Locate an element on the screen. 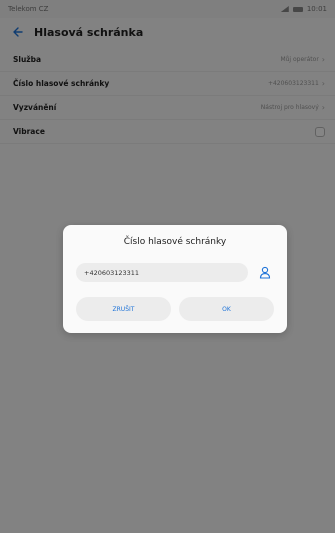 The height and width of the screenshot is (533, 335). voicemail-number-input is located at coordinates (162, 272).